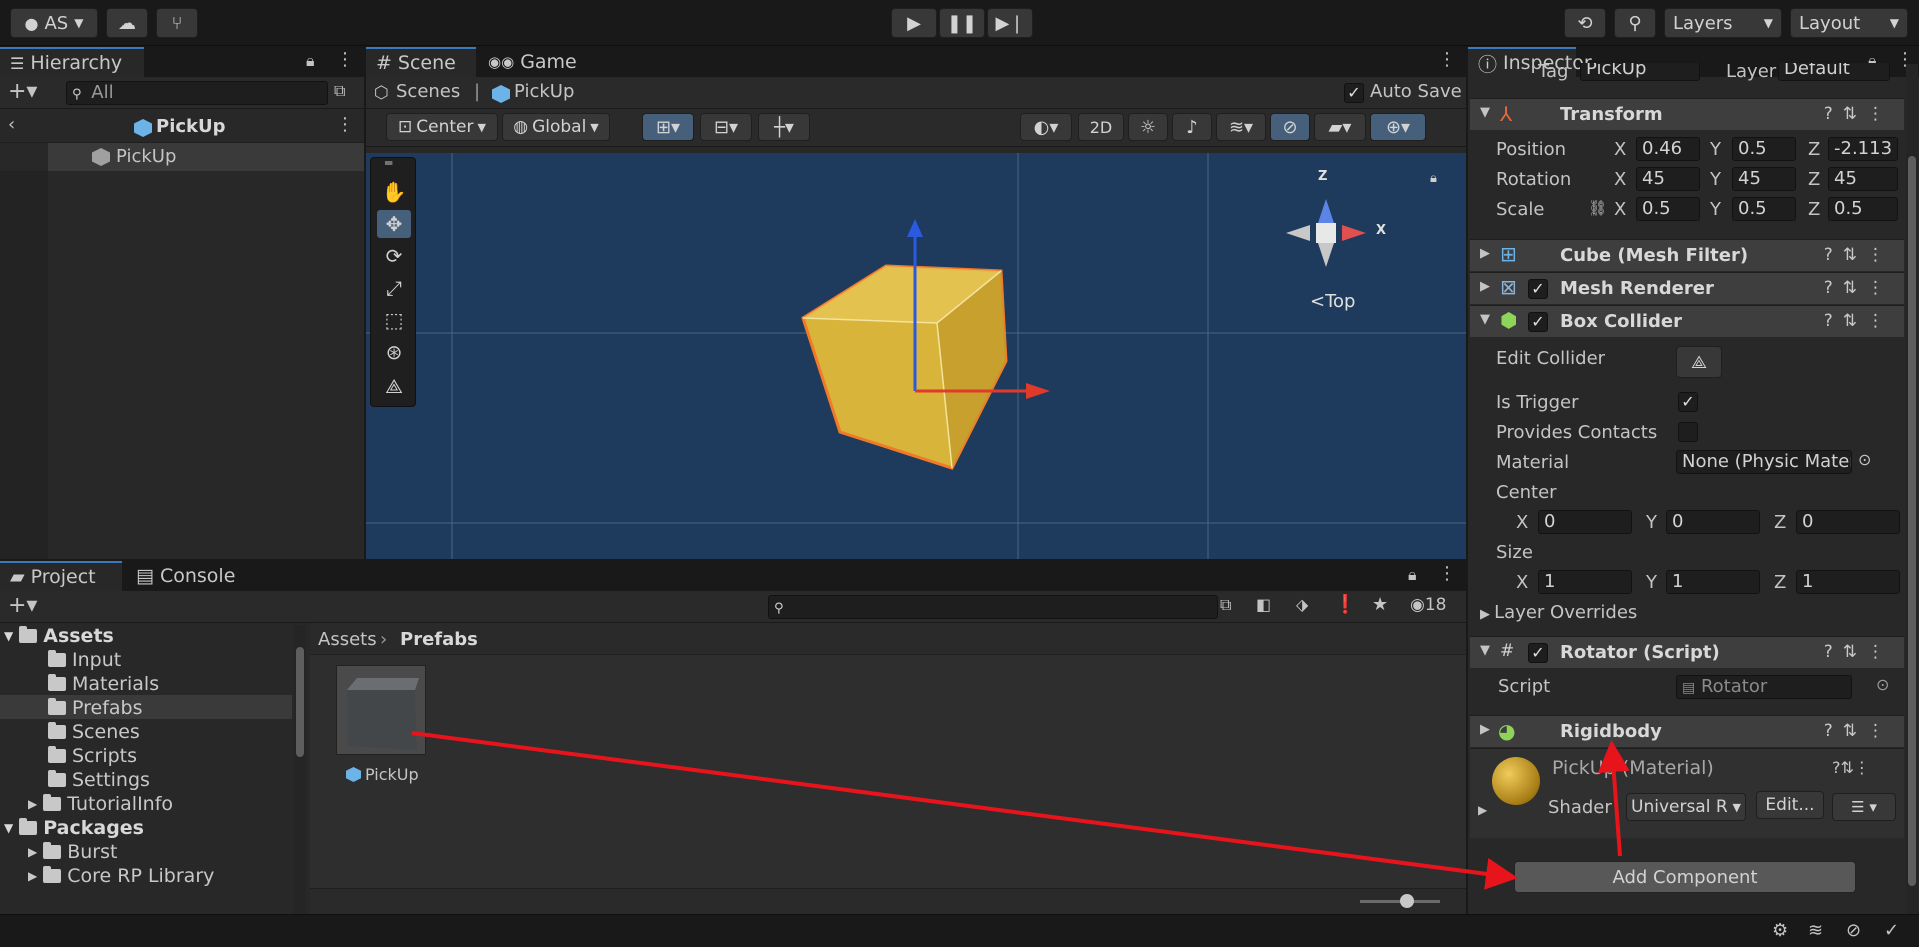 The height and width of the screenshot is (947, 1919). Describe the element at coordinates (1764, 462) in the screenshot. I see `physic-material-field: None (Physic Materia` at that location.